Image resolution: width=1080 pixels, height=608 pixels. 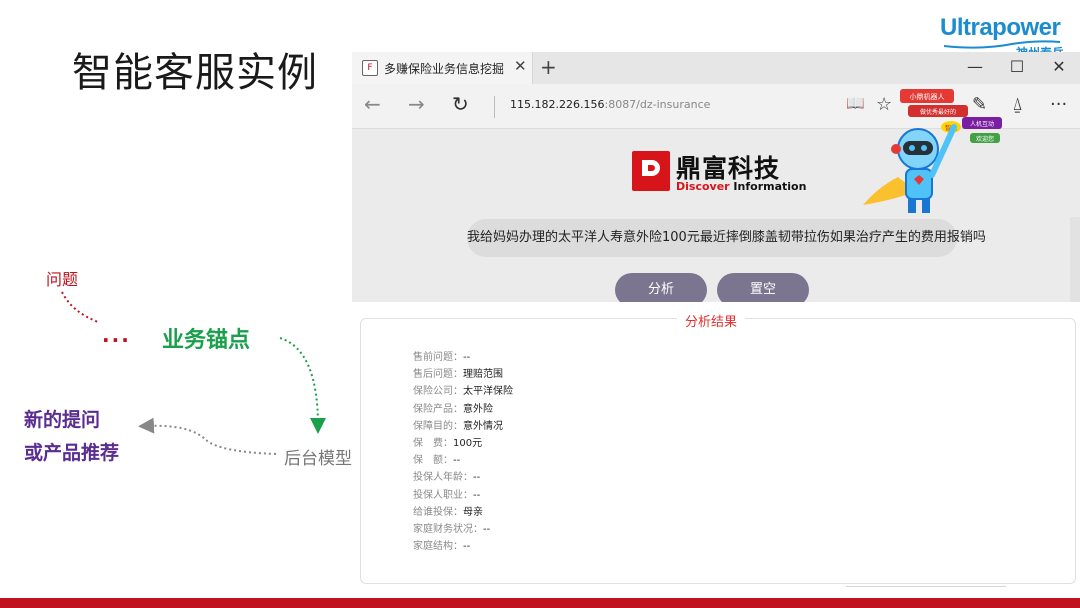 I want to click on result-row: 保 费：100元, so click(x=463, y=443).